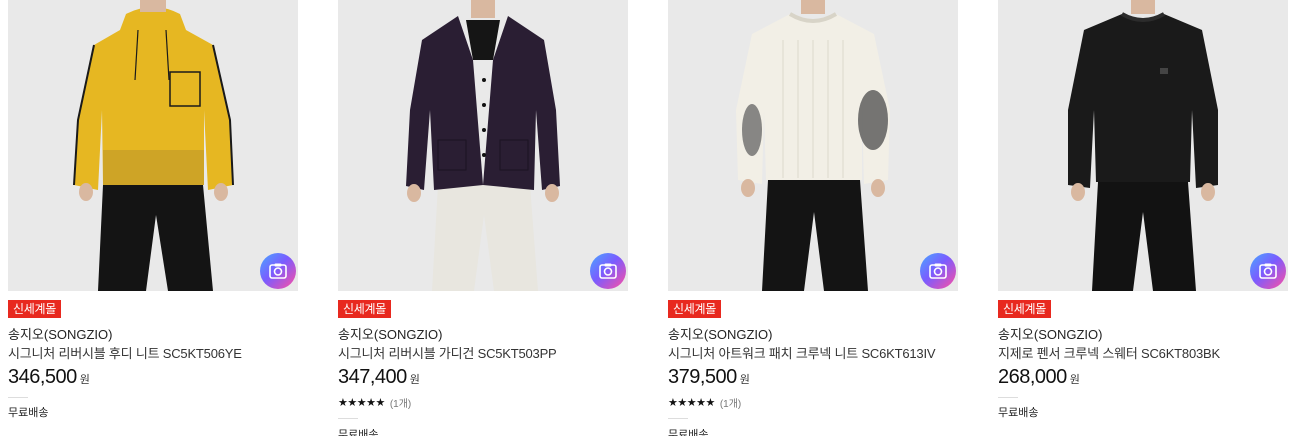  I want to click on product-photo-hoodie, so click(153, 145).